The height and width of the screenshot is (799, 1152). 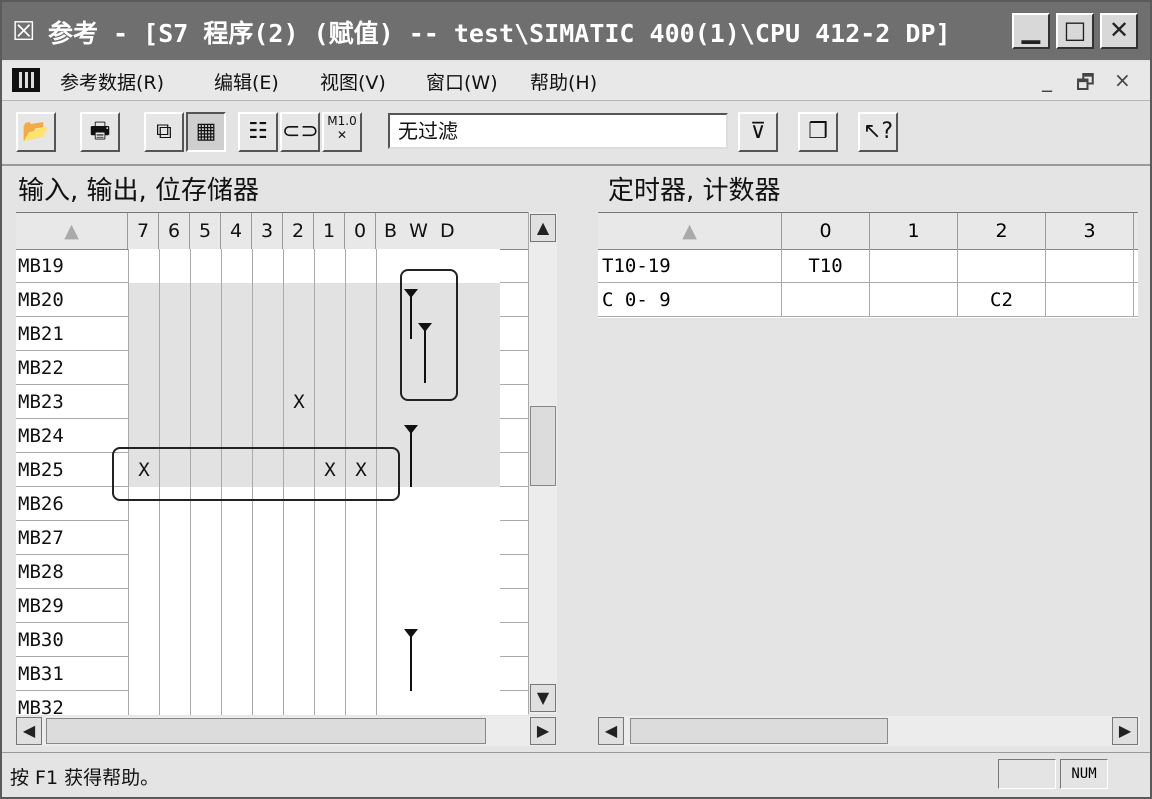 I want to click on filter-input: 无过滤, so click(x=558, y=131).